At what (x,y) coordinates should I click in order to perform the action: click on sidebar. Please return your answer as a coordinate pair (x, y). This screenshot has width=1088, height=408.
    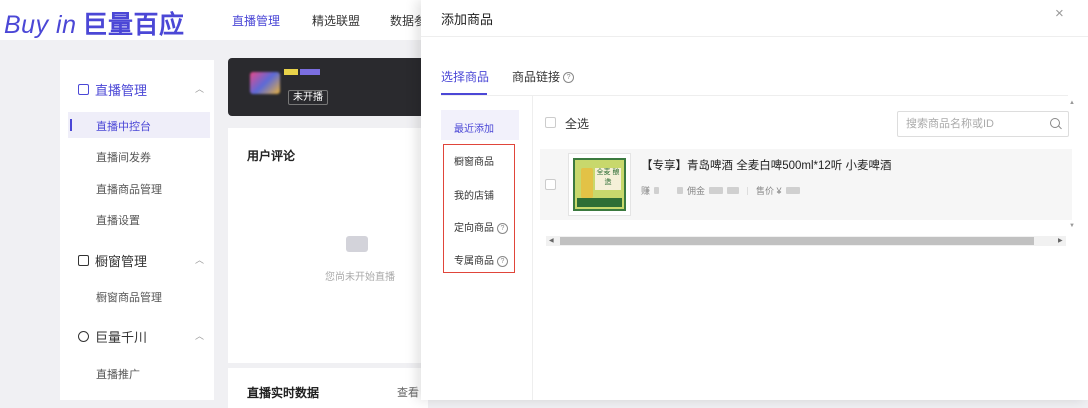
    Looking at the image, I should click on (137, 230).